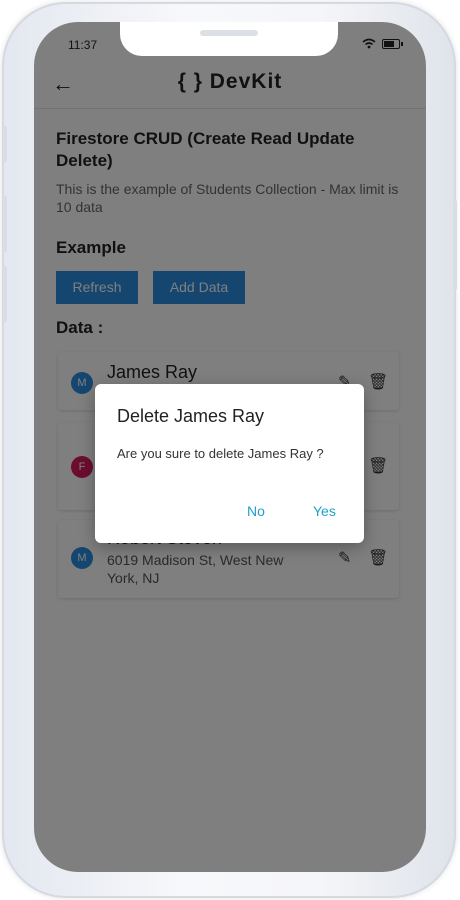 The height and width of the screenshot is (900, 460). What do you see at coordinates (369, 43) in the screenshot?
I see `wifi-icon` at bounding box center [369, 43].